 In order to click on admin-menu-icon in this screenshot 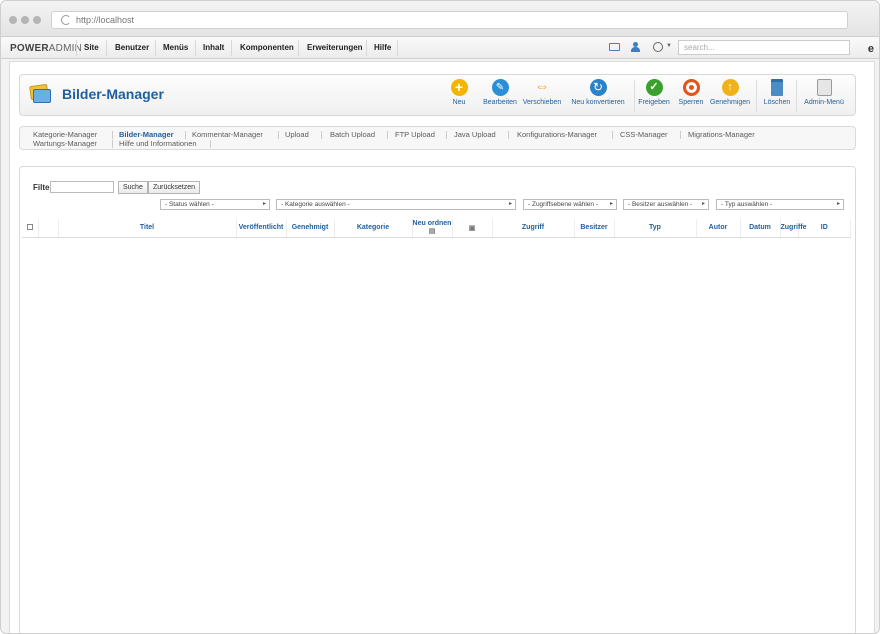, I will do `click(824, 87)`.